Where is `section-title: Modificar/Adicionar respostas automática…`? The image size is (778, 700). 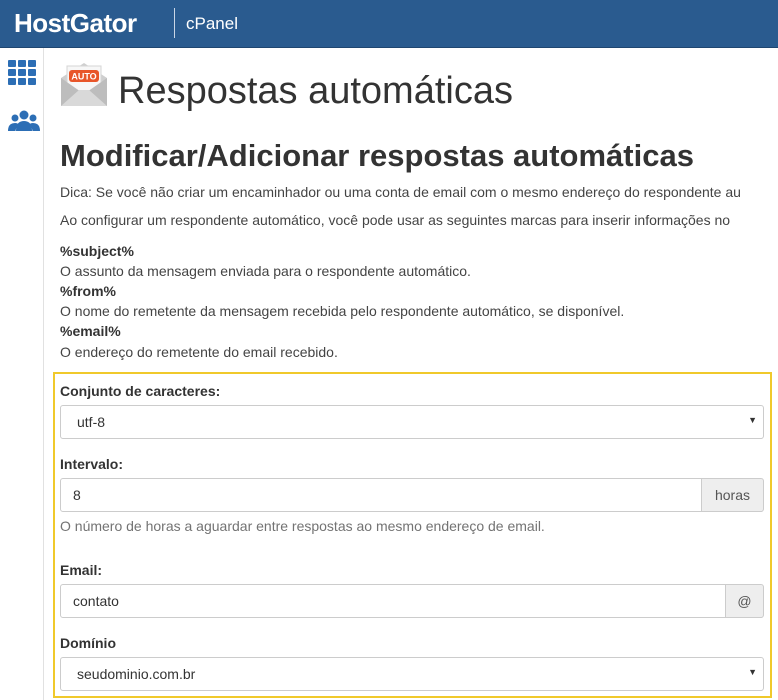
section-title: Modificar/Adicionar respostas automática… is located at coordinates (377, 155).